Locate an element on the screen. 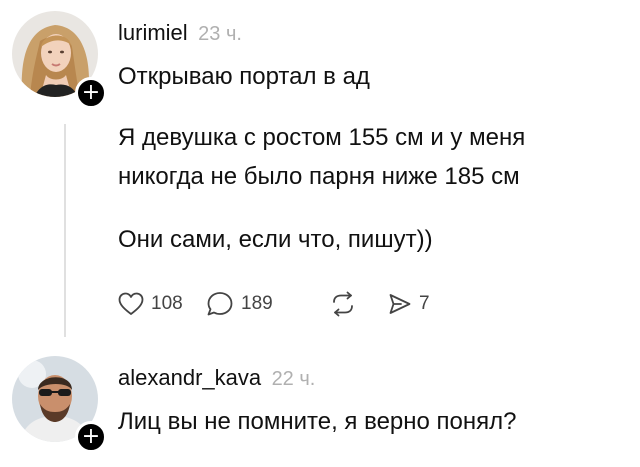  share-count: 7 is located at coordinates (424, 303).